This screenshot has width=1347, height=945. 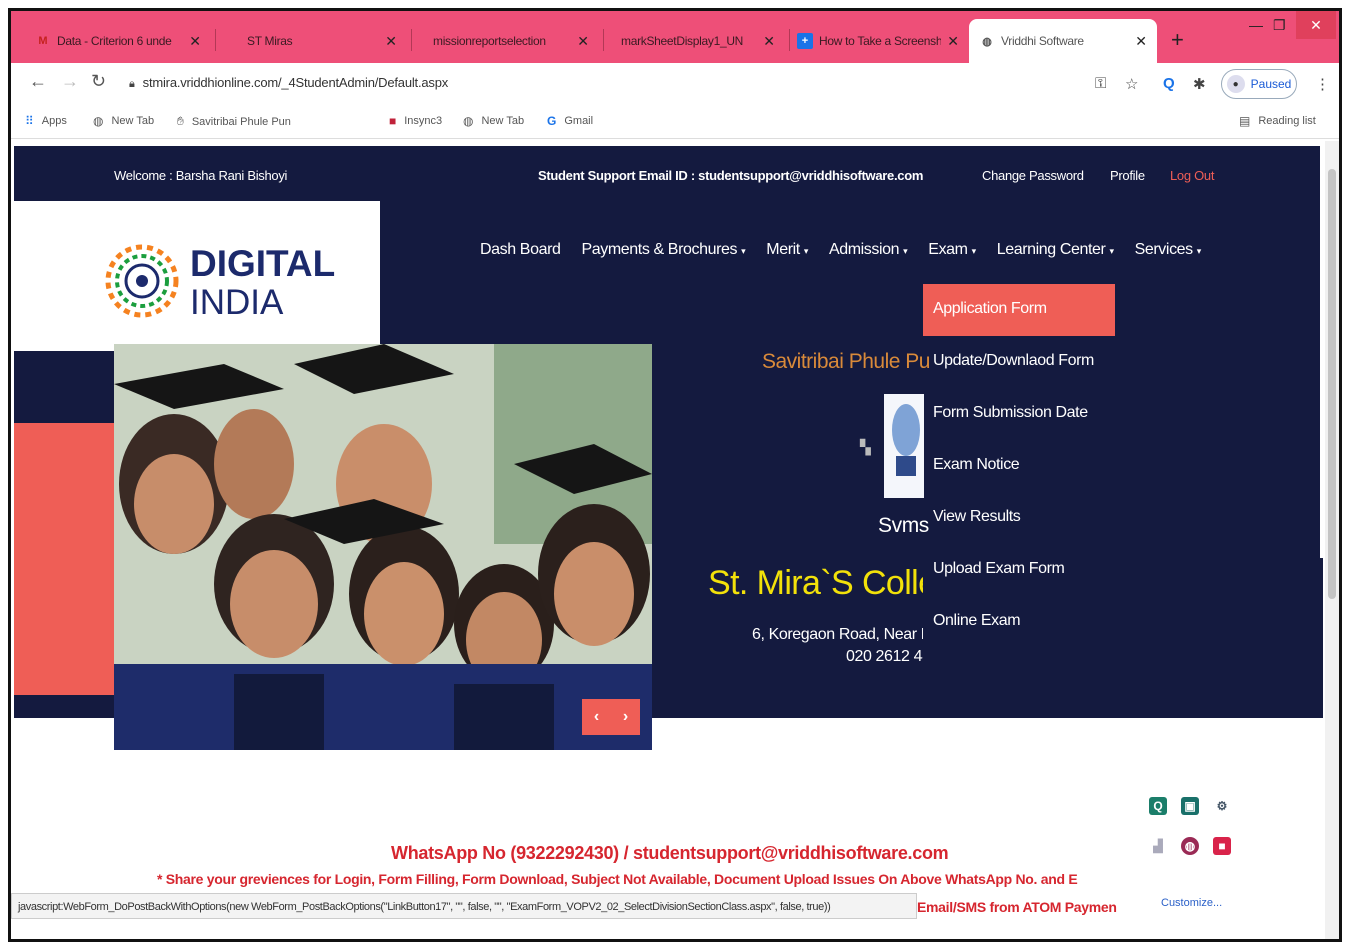 I want to click on bookmark-new-tab: ◍ New Tab, so click(x=123, y=121).